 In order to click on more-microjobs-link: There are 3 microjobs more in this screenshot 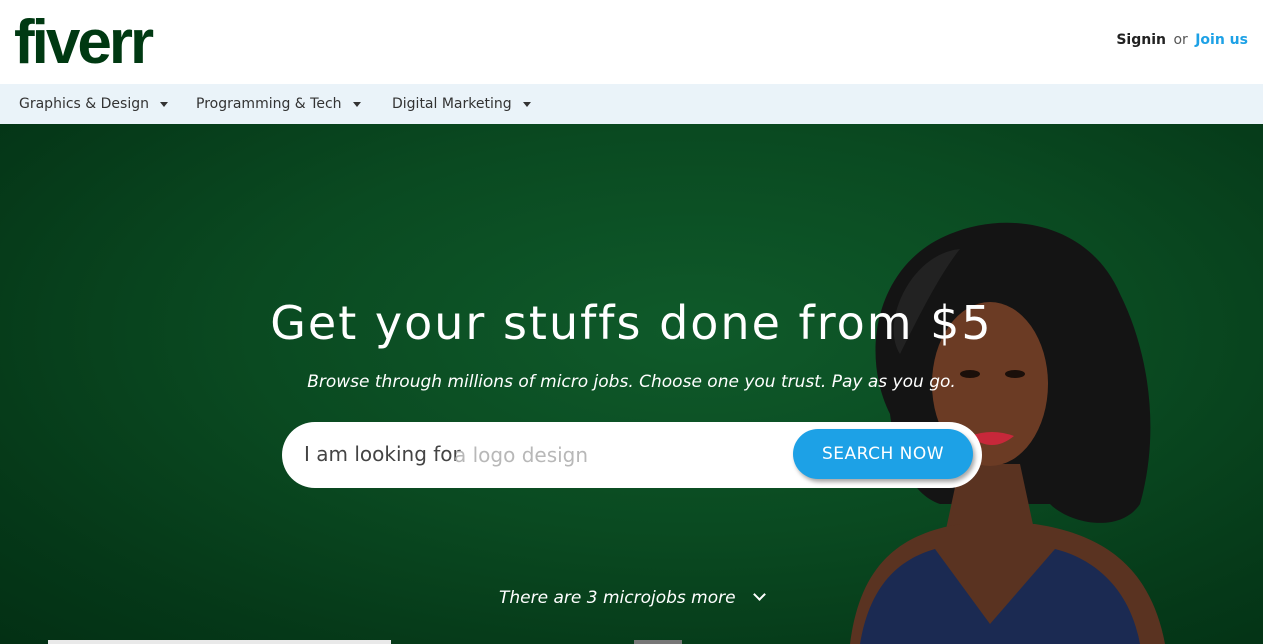, I will do `click(631, 598)`.